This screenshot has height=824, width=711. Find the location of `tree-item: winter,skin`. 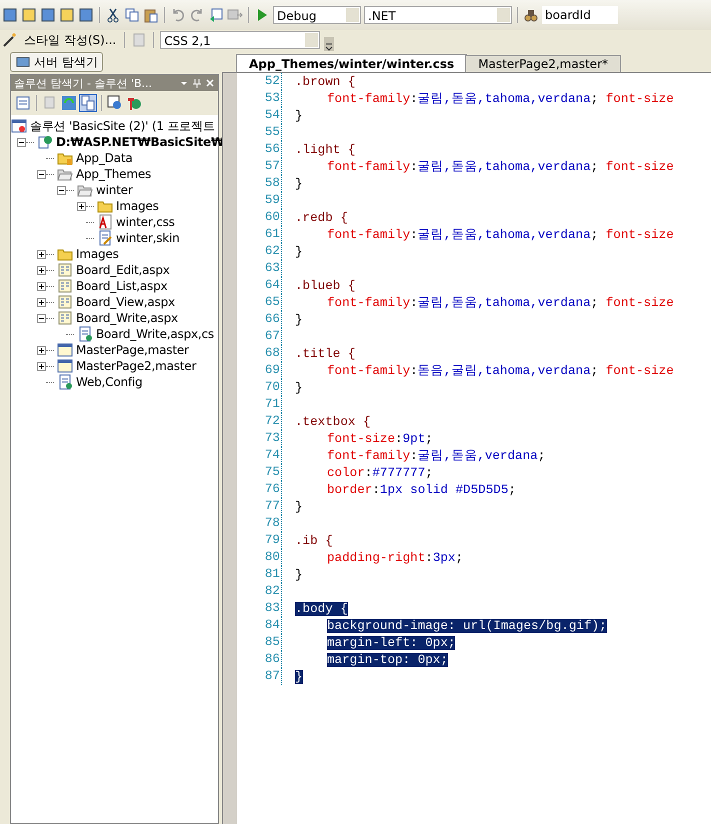

tree-item: winter,skin is located at coordinates (148, 238).